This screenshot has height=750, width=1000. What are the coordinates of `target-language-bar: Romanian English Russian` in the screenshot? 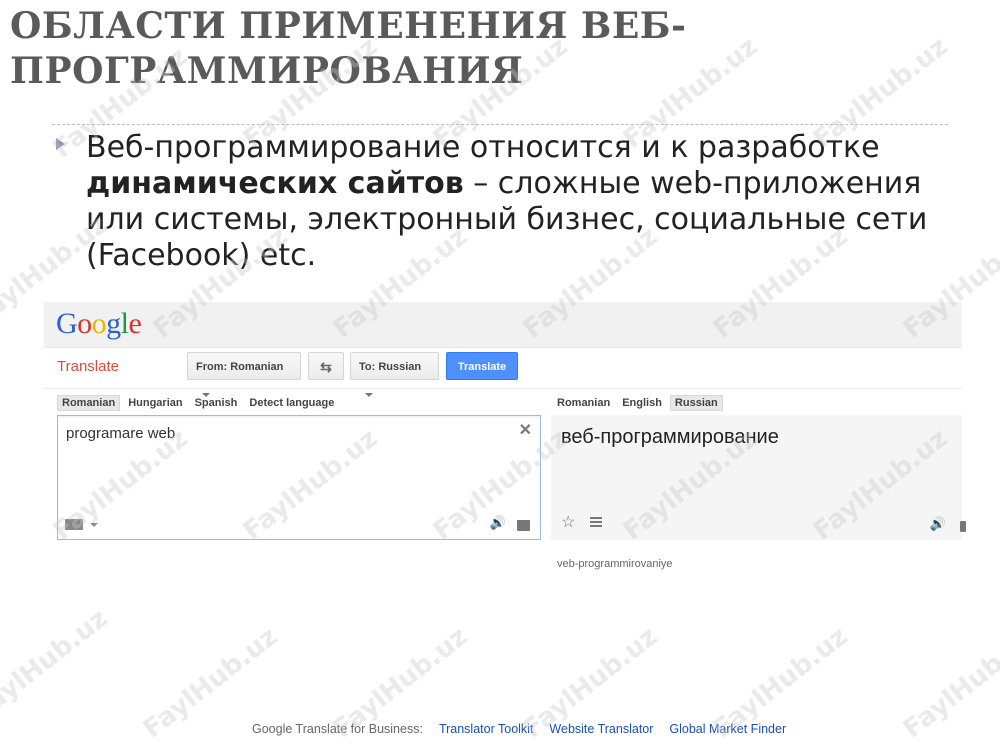 It's located at (640, 404).